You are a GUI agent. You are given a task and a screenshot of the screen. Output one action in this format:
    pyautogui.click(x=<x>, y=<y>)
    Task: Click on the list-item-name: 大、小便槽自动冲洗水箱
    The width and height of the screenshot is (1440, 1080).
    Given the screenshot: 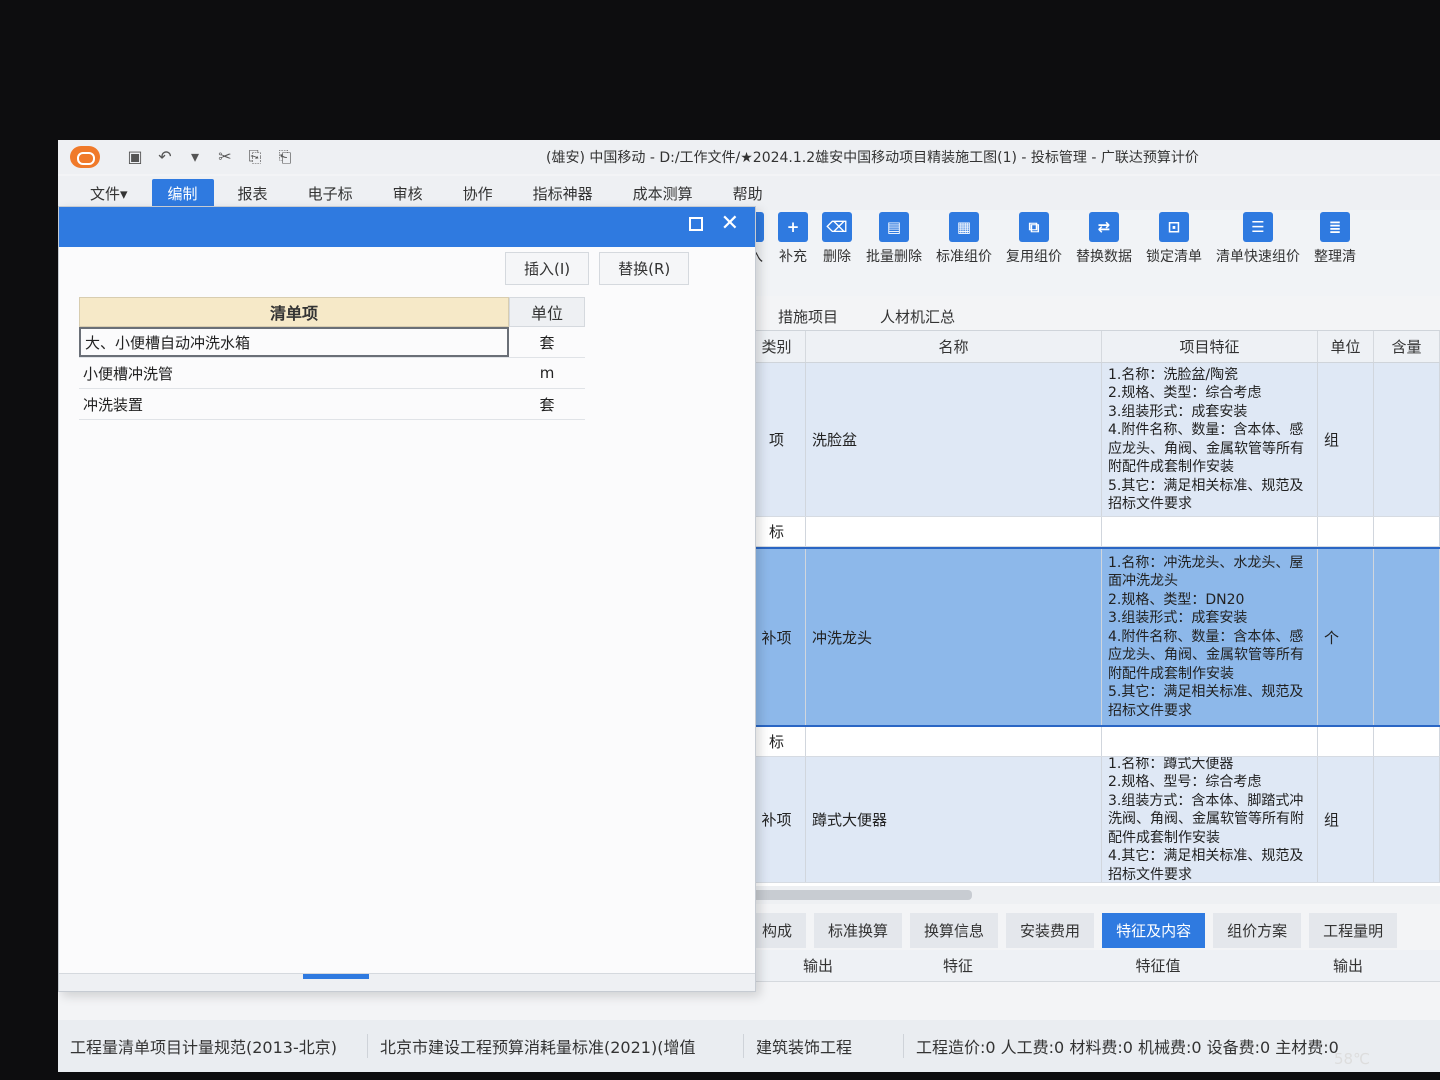 What is the action you would take?
    pyautogui.click(x=294, y=342)
    